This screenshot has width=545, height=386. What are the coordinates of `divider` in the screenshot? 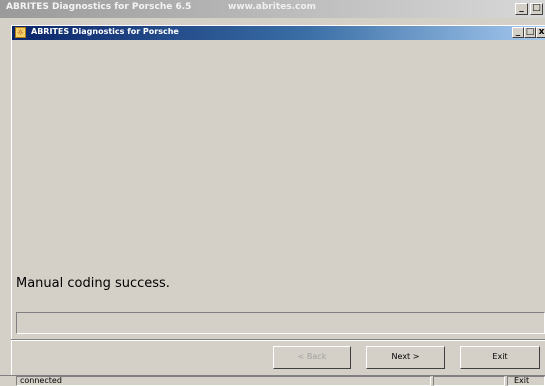 It's located at (278, 340).